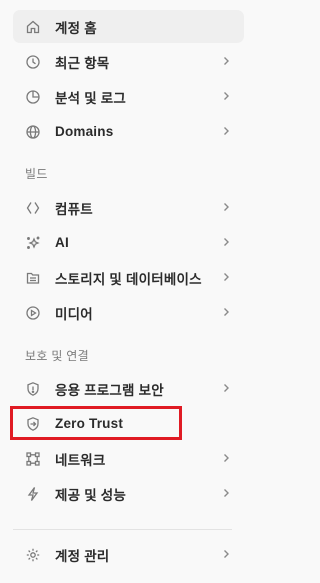  What do you see at coordinates (33, 494) in the screenshot?
I see `lightning-icon` at bounding box center [33, 494].